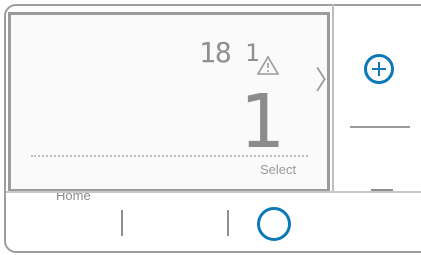 The image size is (421, 255). I want to click on circle-icon, so click(274, 224).